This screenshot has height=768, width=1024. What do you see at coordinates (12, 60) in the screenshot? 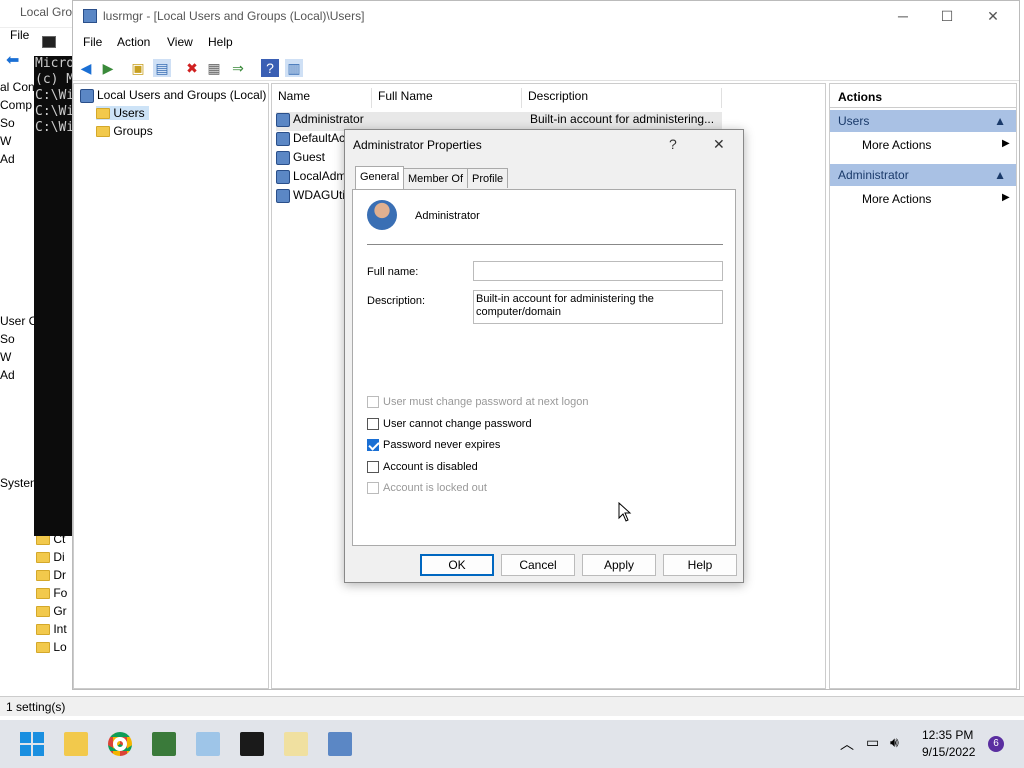
I see `back-arrow-icon: ⬅` at bounding box center [12, 60].